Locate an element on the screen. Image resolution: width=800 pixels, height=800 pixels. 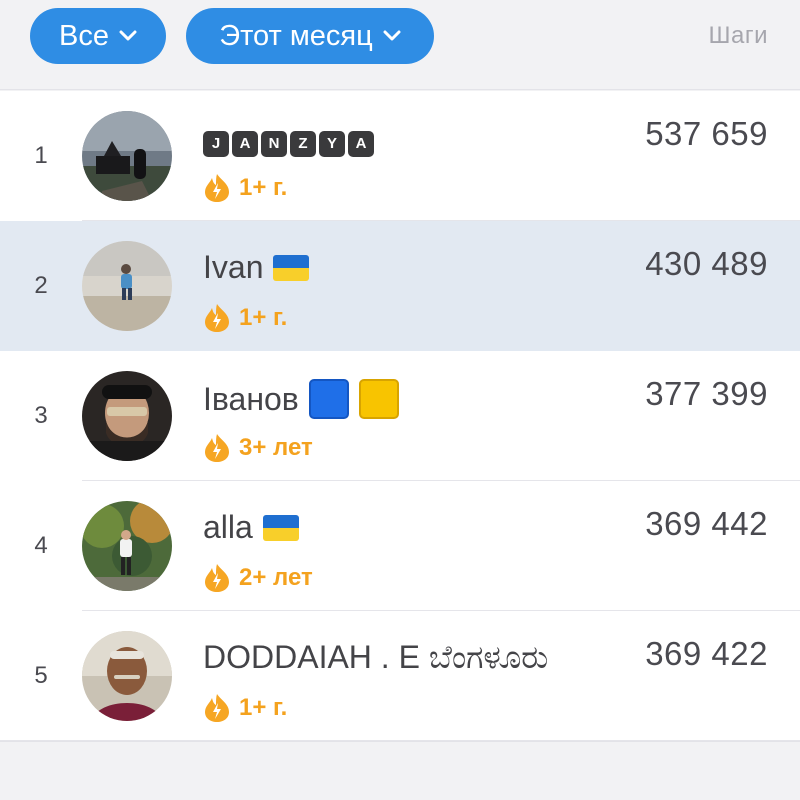
step-count: 369 442 is located at coordinates (706, 523).